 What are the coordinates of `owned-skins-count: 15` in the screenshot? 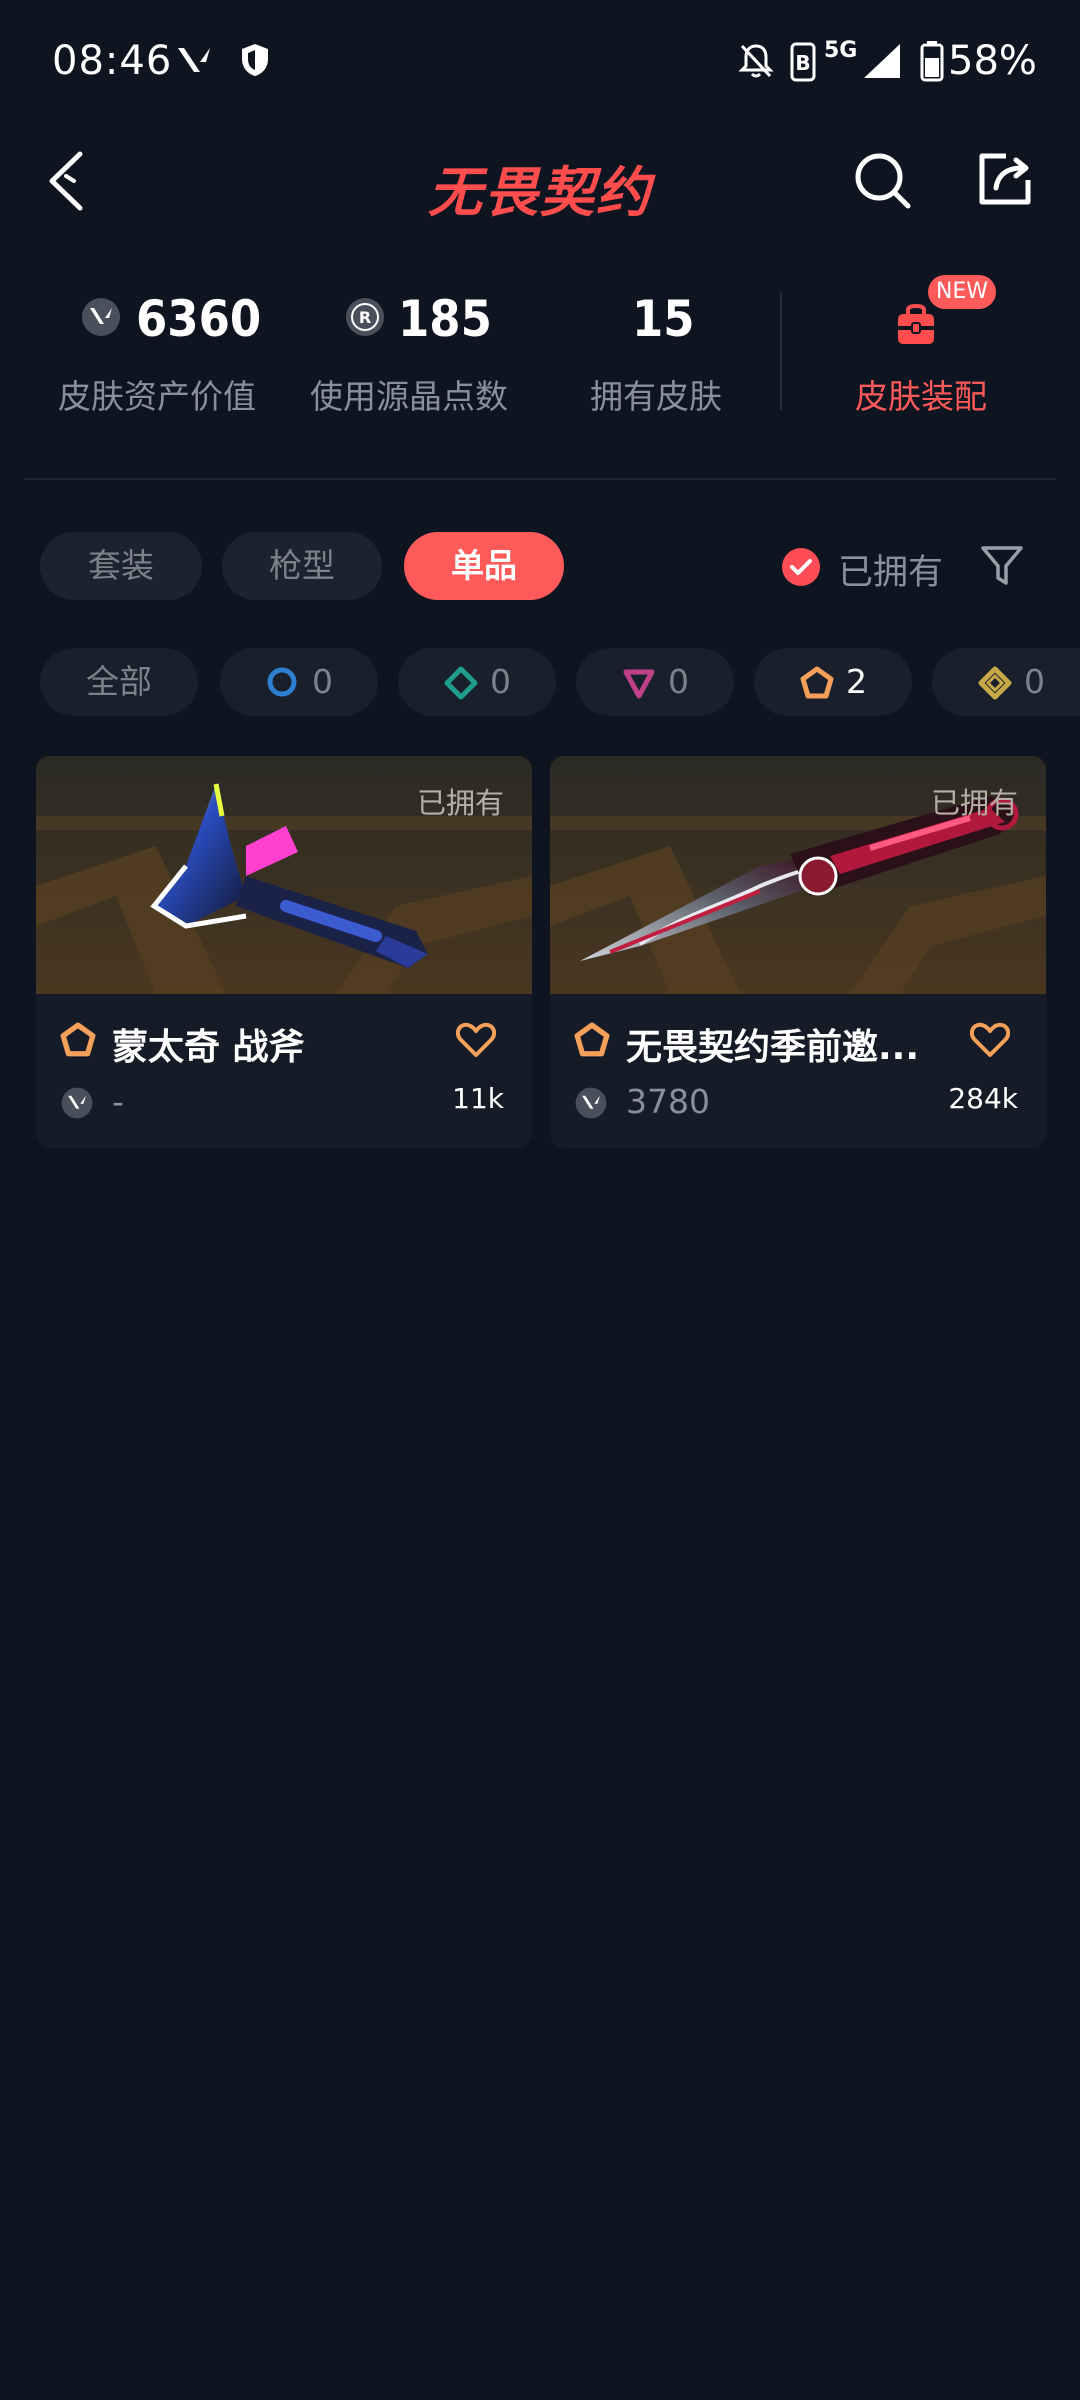 It's located at (663, 319).